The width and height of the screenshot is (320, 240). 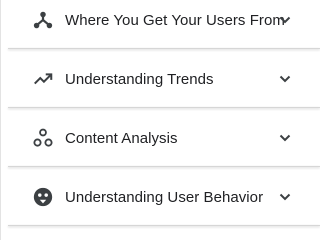 What do you see at coordinates (43, 20) in the screenshot?
I see `hub-icon` at bounding box center [43, 20].